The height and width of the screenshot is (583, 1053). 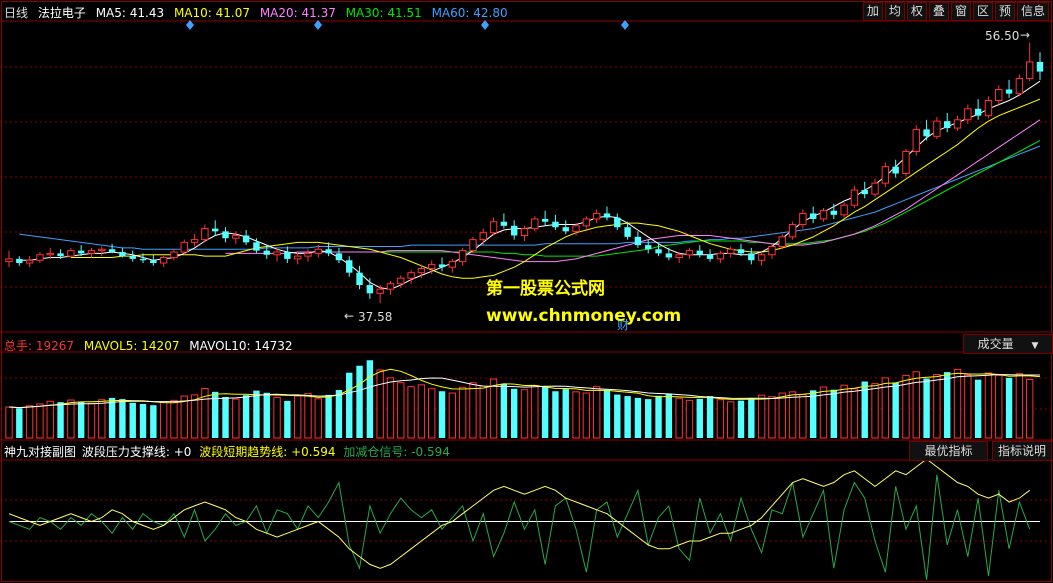 What do you see at coordinates (383, 13) in the screenshot?
I see `ma30-label: MA30: 41.51` at bounding box center [383, 13].